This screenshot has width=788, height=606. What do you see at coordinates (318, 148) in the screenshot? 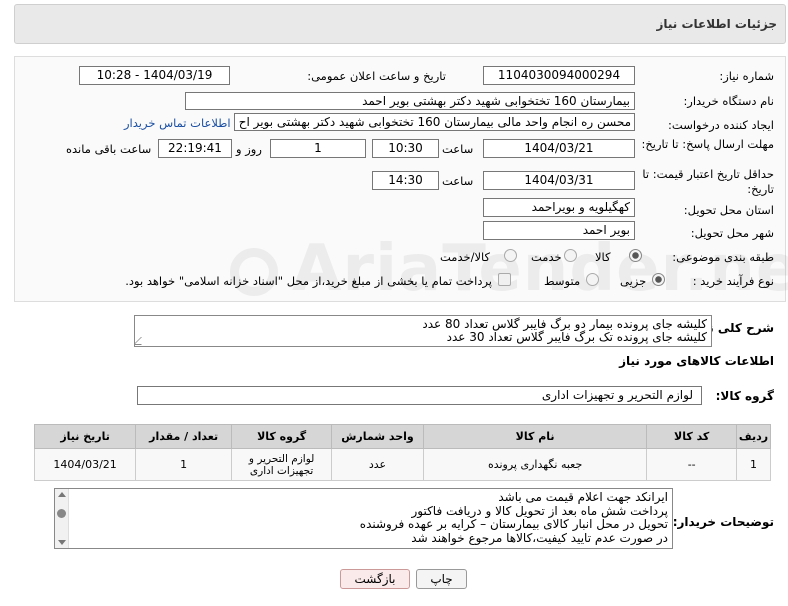
I see `days-field: 1` at bounding box center [318, 148].